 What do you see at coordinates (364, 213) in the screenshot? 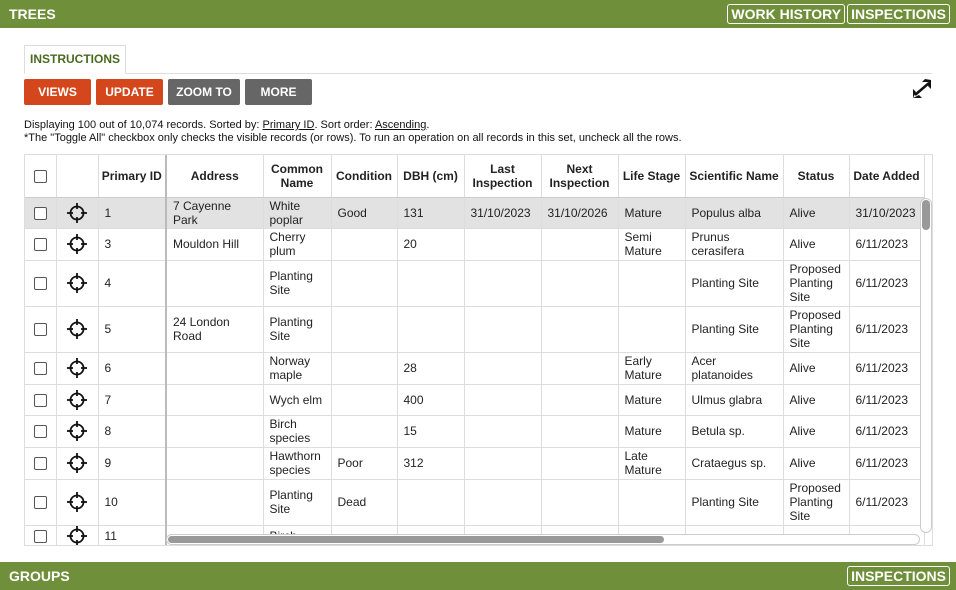
I see `cell-condition: Good` at bounding box center [364, 213].